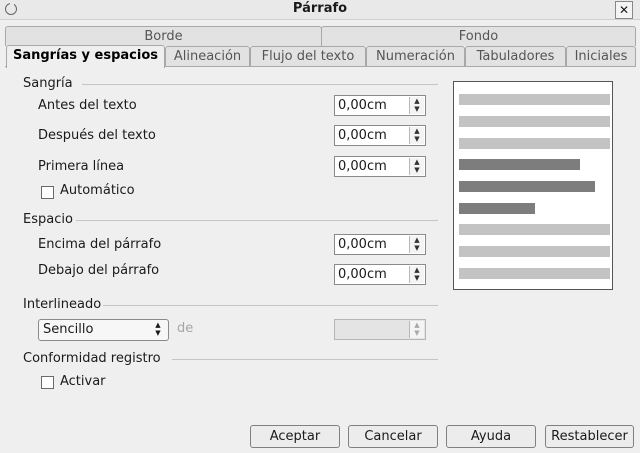 This screenshot has height=453, width=640. What do you see at coordinates (85, 56) in the screenshot?
I see `tab-sangrias-y-espacios: Sangrías y espacios` at bounding box center [85, 56].